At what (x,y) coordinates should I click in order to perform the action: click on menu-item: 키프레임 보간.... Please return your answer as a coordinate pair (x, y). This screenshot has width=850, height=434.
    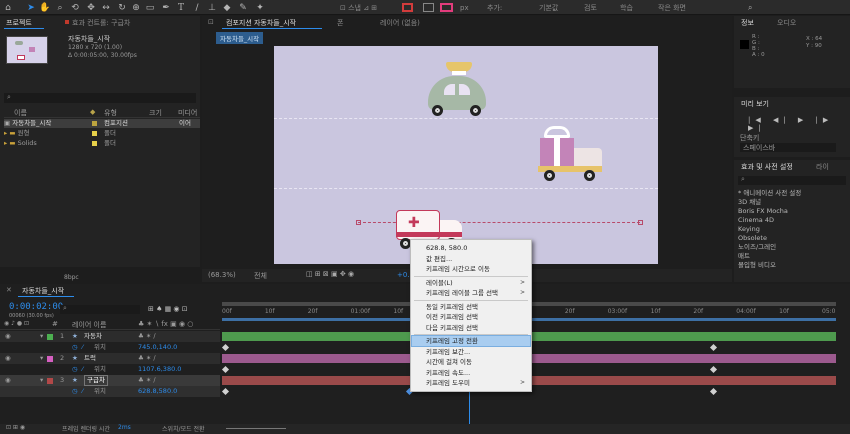
    Looking at the image, I should click on (471, 352).